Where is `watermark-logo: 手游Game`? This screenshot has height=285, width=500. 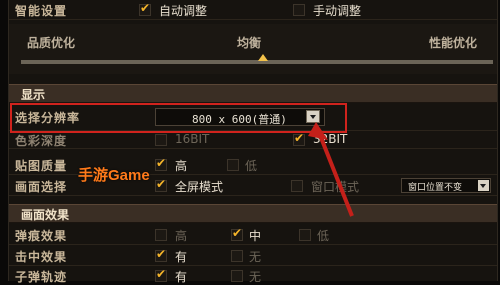
watermark-logo: 手游Game is located at coordinates (114, 175).